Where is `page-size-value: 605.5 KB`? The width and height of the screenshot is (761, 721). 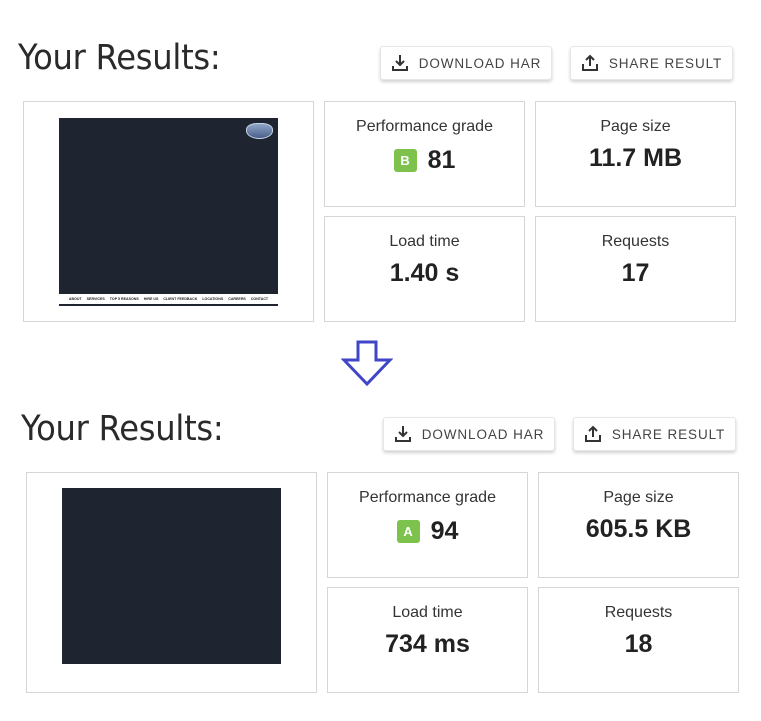
page-size-value: 605.5 KB is located at coordinates (638, 529).